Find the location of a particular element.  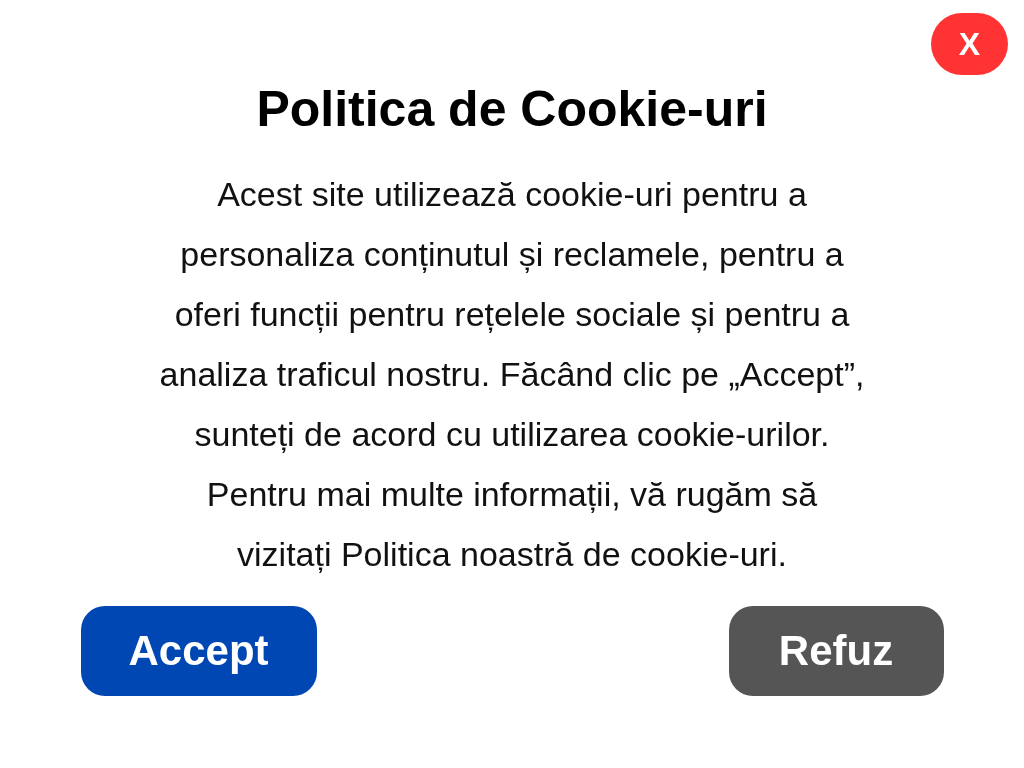

close-button: X is located at coordinates (969, 44).